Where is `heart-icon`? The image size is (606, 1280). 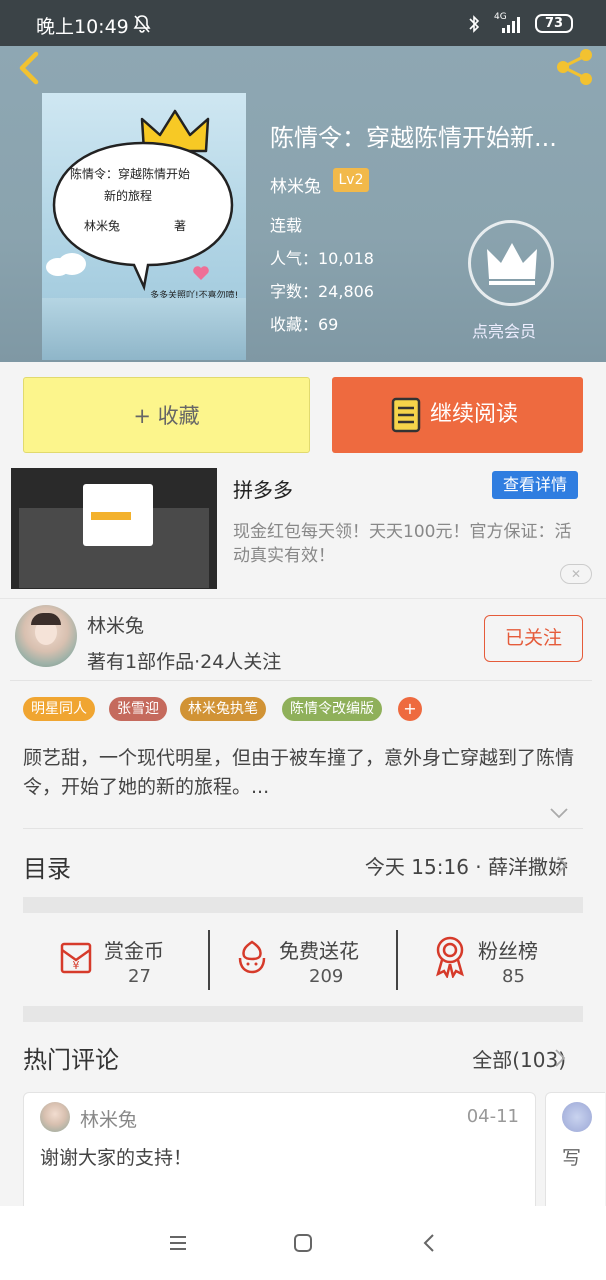
heart-icon is located at coordinates (201, 273).